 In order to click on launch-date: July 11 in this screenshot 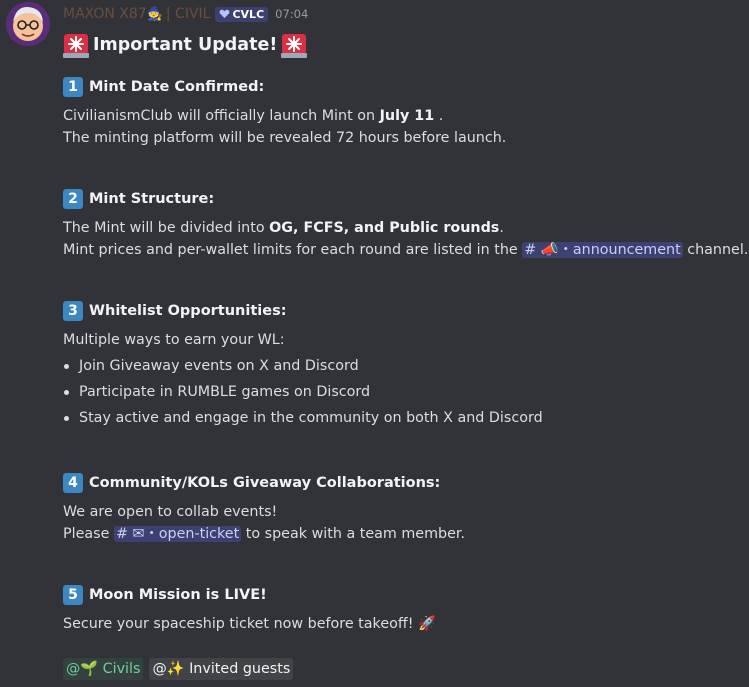, I will do `click(407, 116)`.